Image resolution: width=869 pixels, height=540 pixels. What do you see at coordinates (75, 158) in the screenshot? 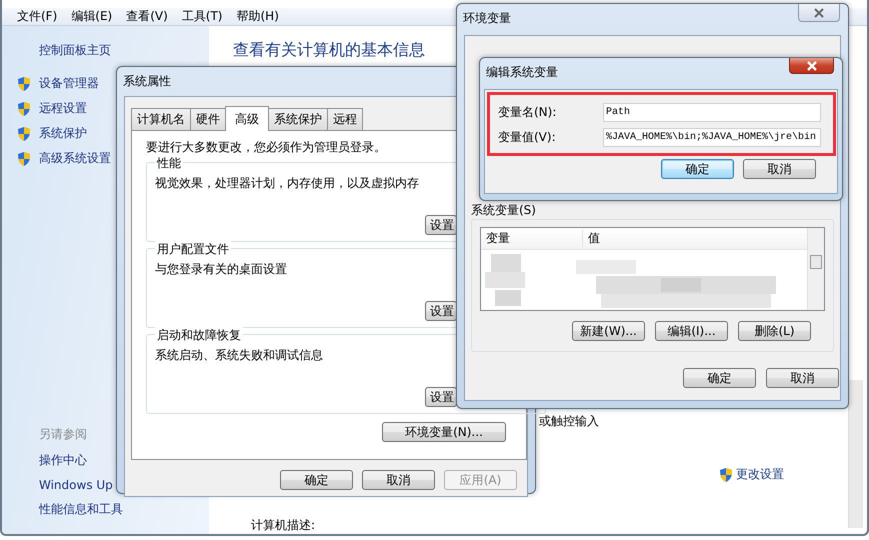
I see `sidebar-link: 高级系统设置` at bounding box center [75, 158].